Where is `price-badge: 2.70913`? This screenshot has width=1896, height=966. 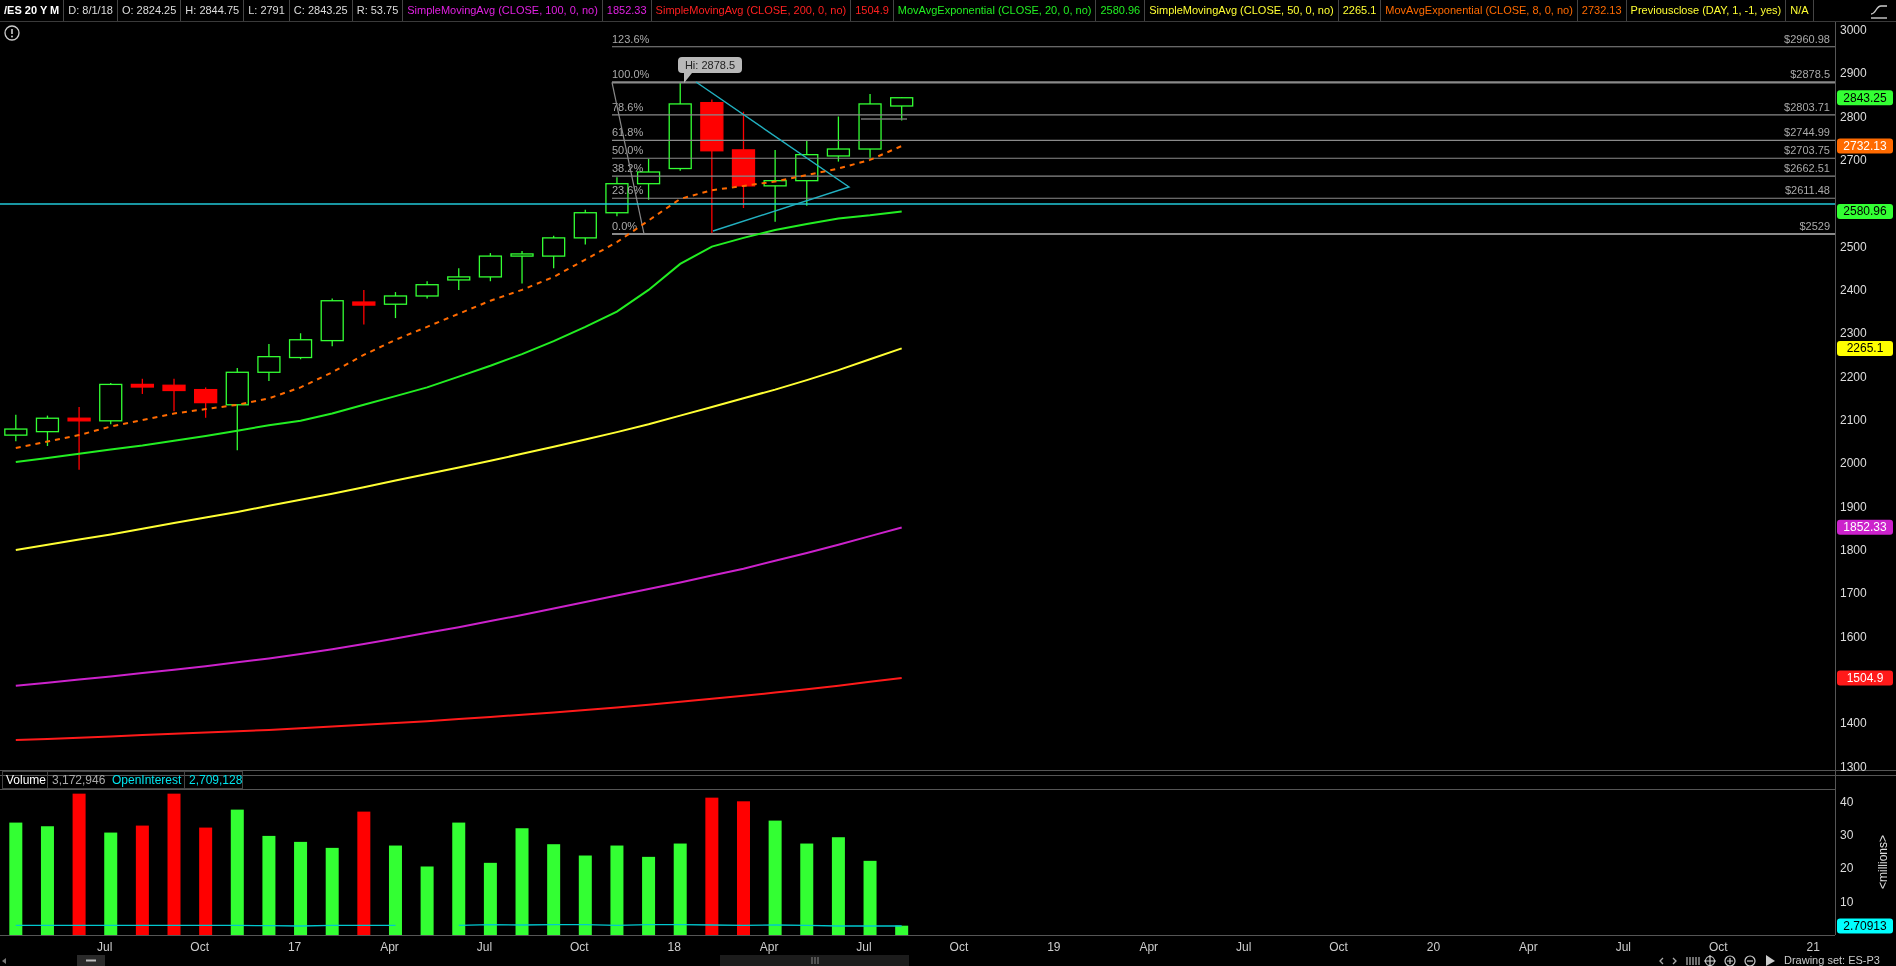
price-badge: 2.70913 is located at coordinates (1865, 926).